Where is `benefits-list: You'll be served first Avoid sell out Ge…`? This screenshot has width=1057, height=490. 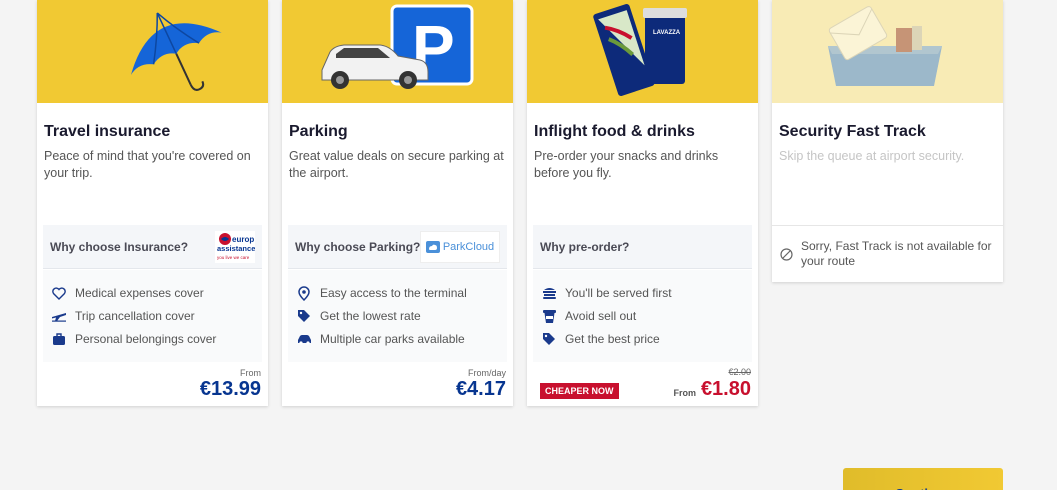
benefits-list: You'll be served first Avoid sell out Ge… is located at coordinates (642, 316).